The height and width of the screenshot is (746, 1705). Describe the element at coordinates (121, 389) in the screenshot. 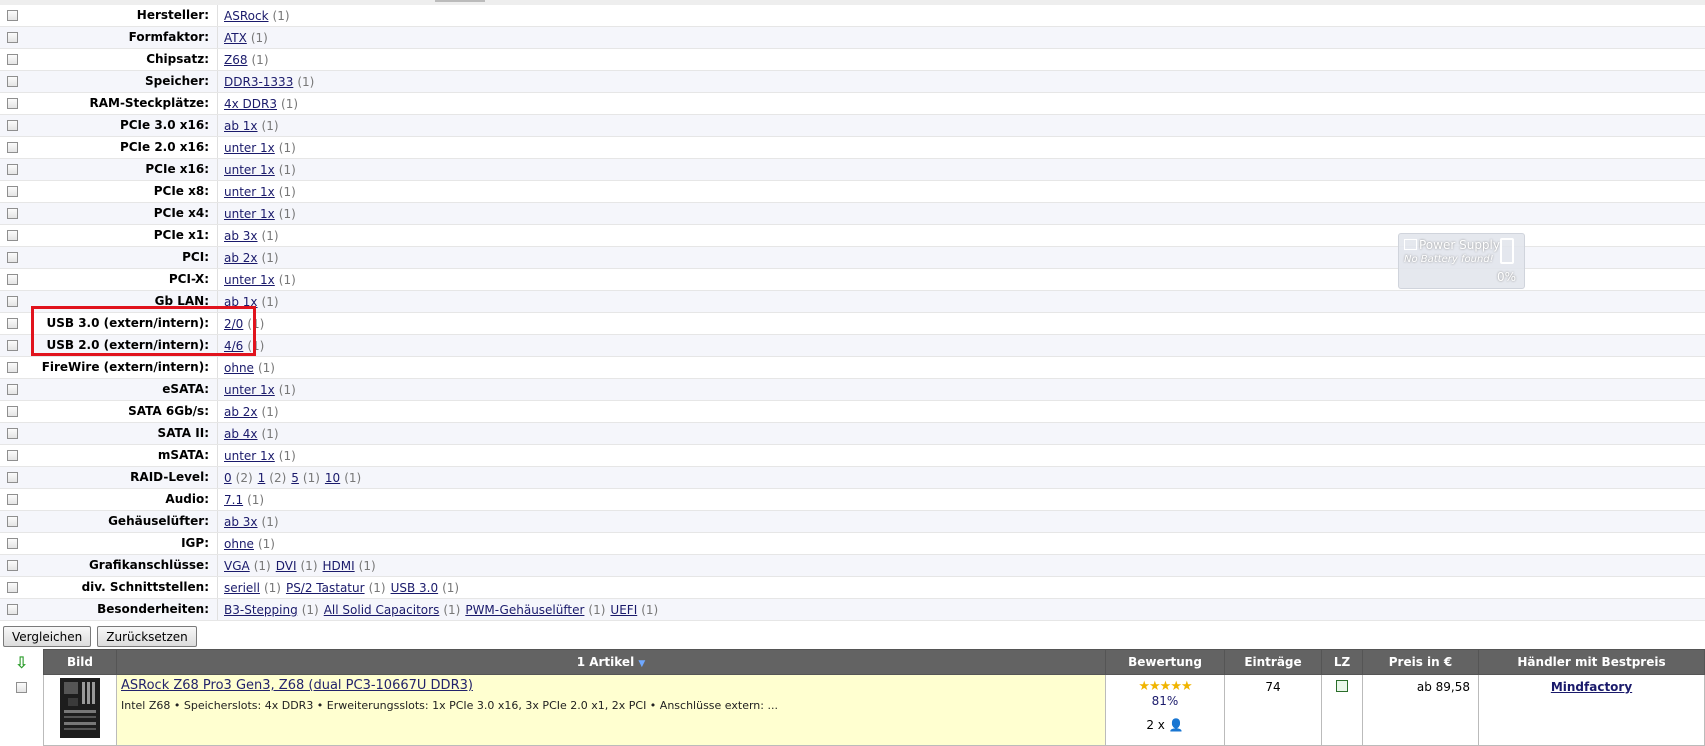

I see `filter-label: eSATA:` at that location.